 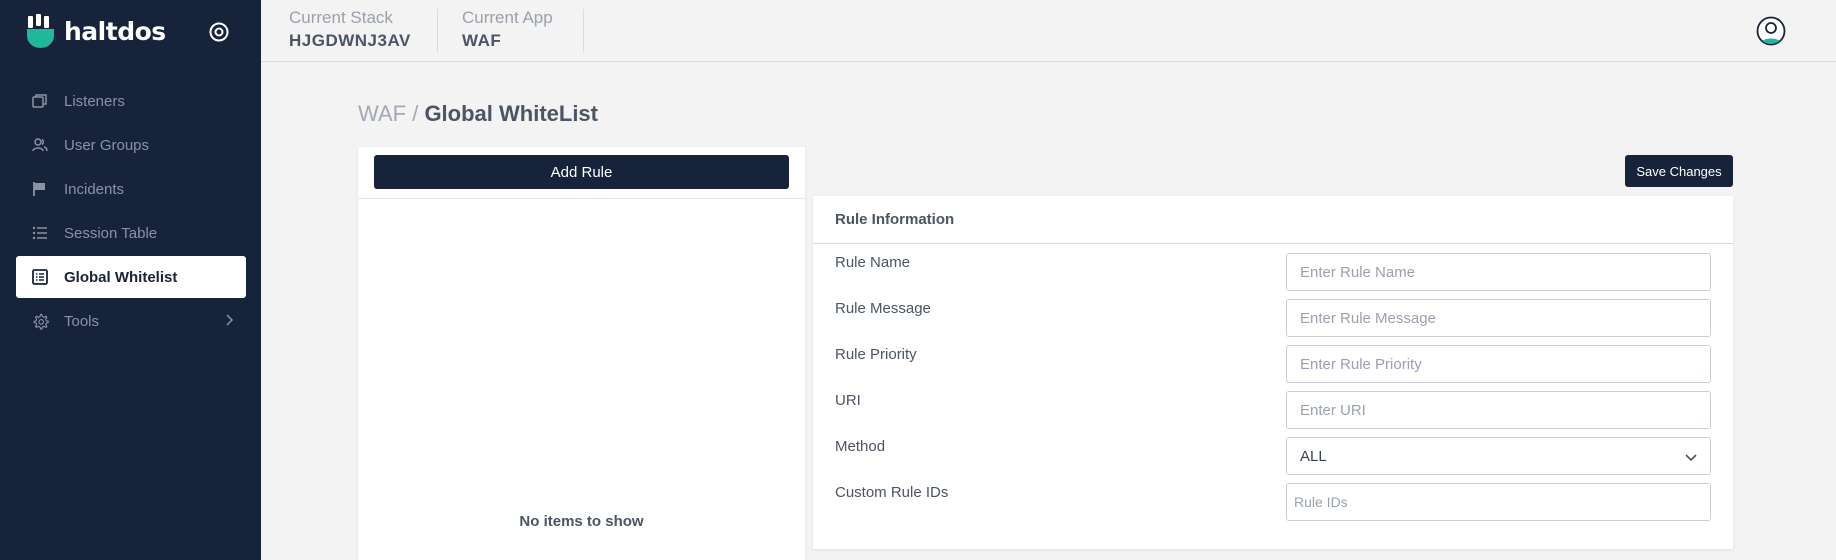 What do you see at coordinates (1498, 318) in the screenshot?
I see `rule-message-input` at bounding box center [1498, 318].